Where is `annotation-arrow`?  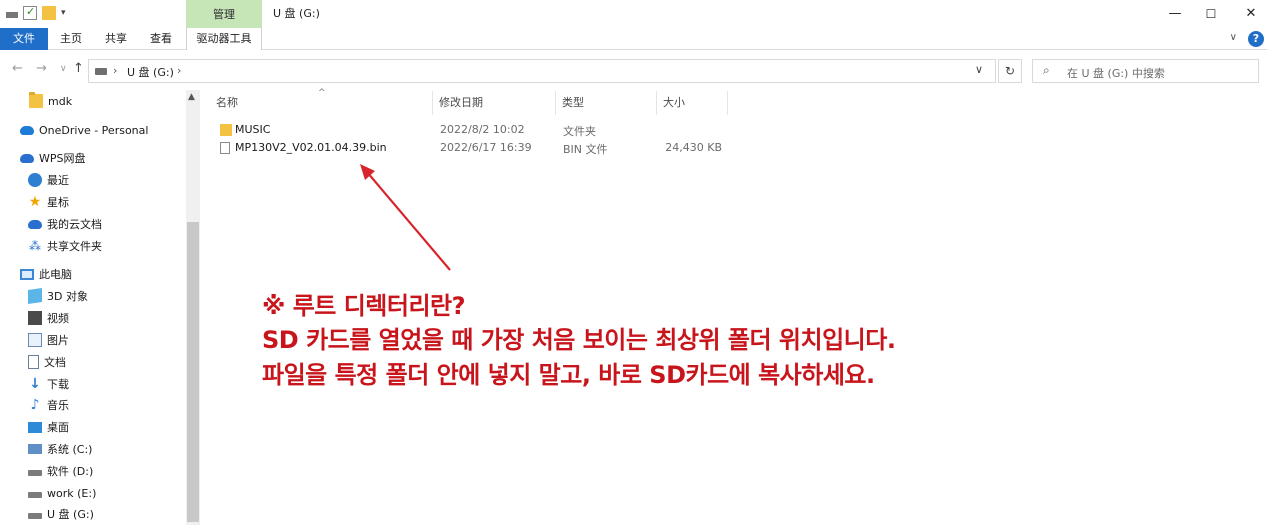
annotation-arrow is located at coordinates (405, 217).